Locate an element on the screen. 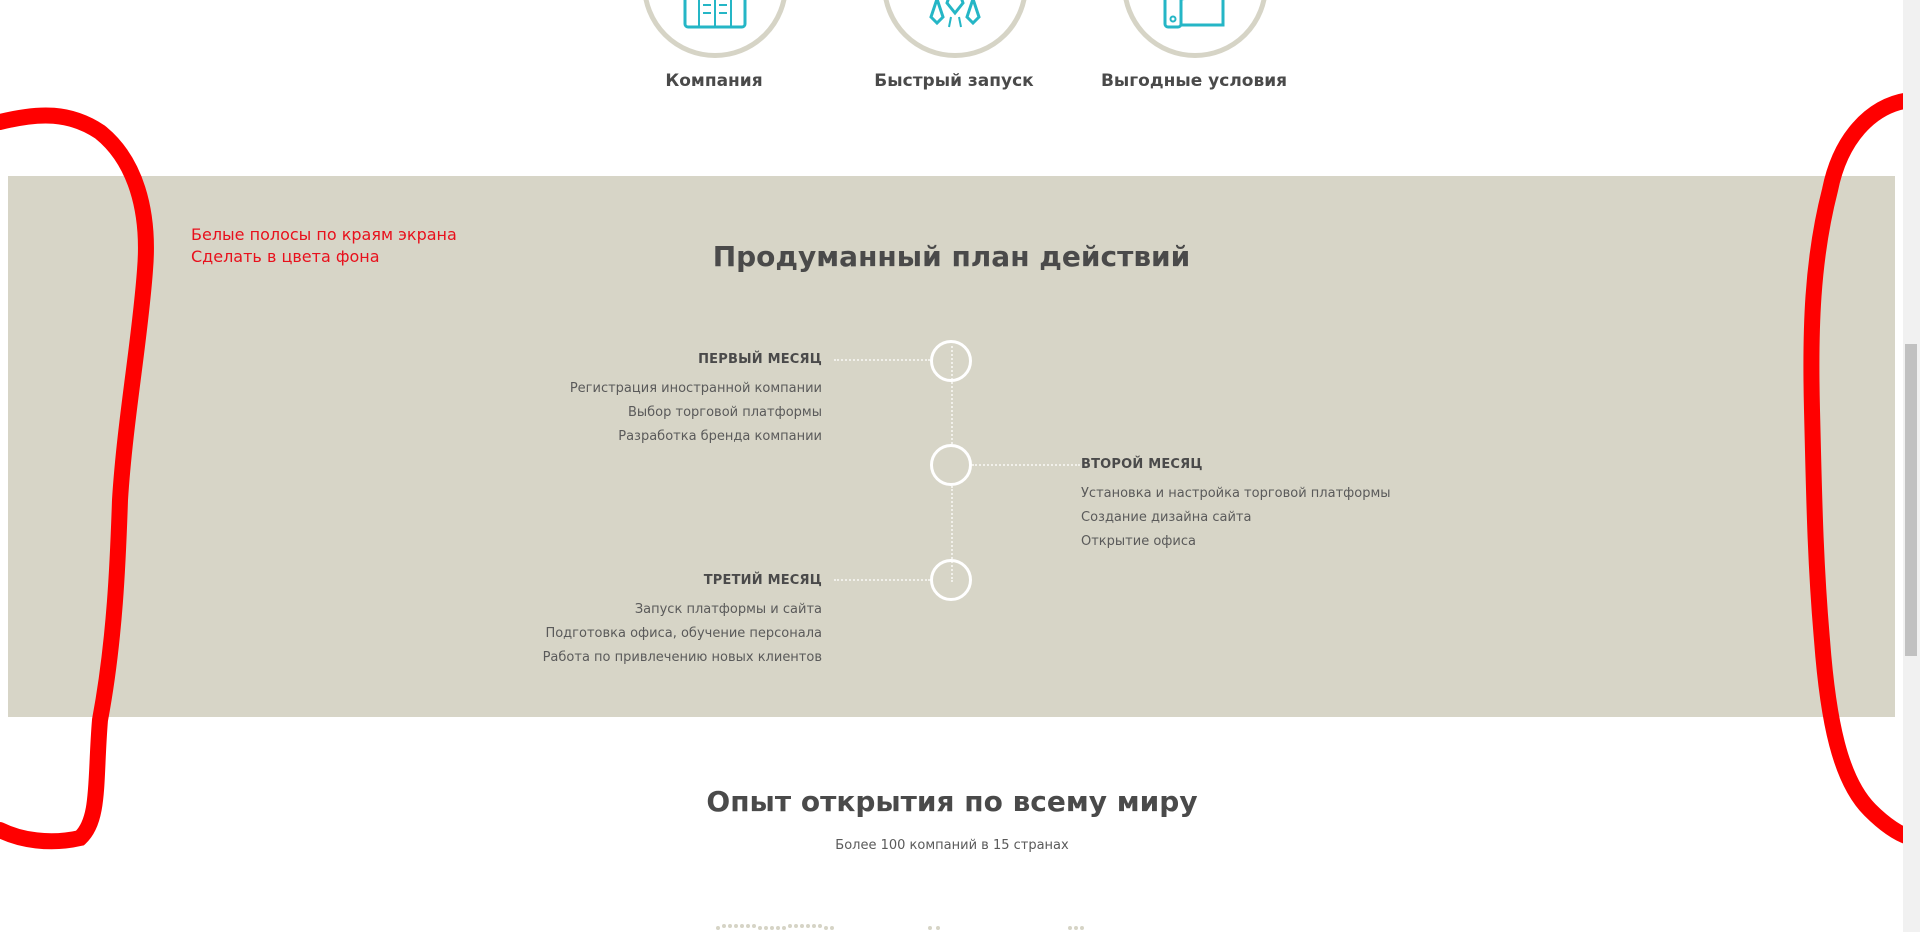 The height and width of the screenshot is (932, 1920). month-item: Работа по привлечению новых клиентов is located at coordinates (682, 657).